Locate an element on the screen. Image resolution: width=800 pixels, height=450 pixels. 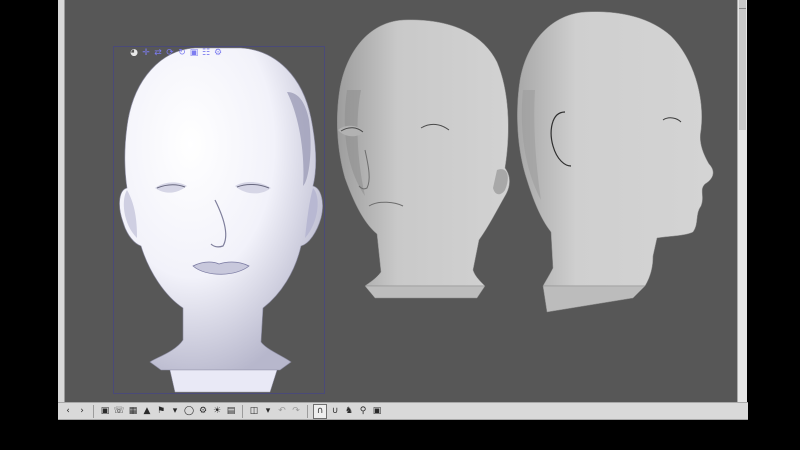
head-model-three-quarter is located at coordinates (423, 159).